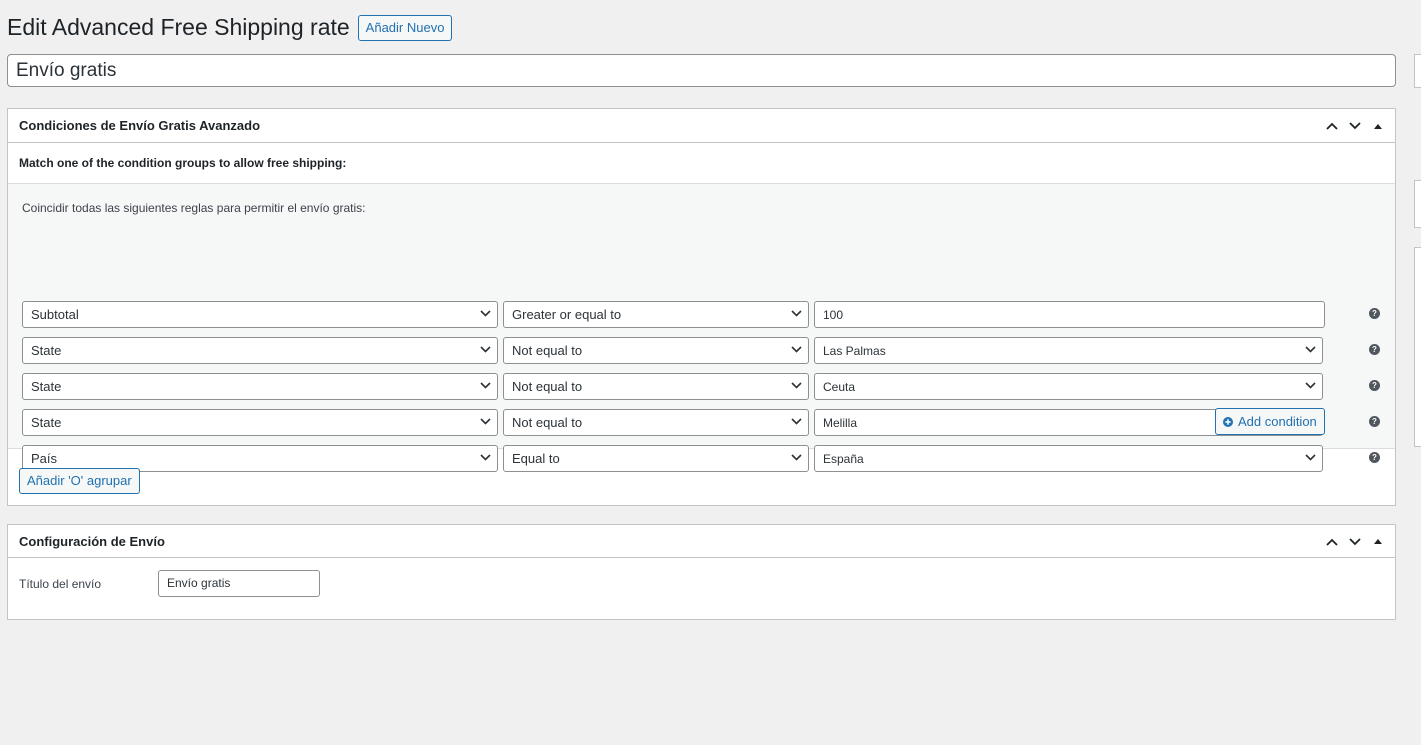 Image resolution: width=1421 pixels, height=745 pixels. Describe the element at coordinates (1068, 386) in the screenshot. I see `value-select: Ceuta` at that location.